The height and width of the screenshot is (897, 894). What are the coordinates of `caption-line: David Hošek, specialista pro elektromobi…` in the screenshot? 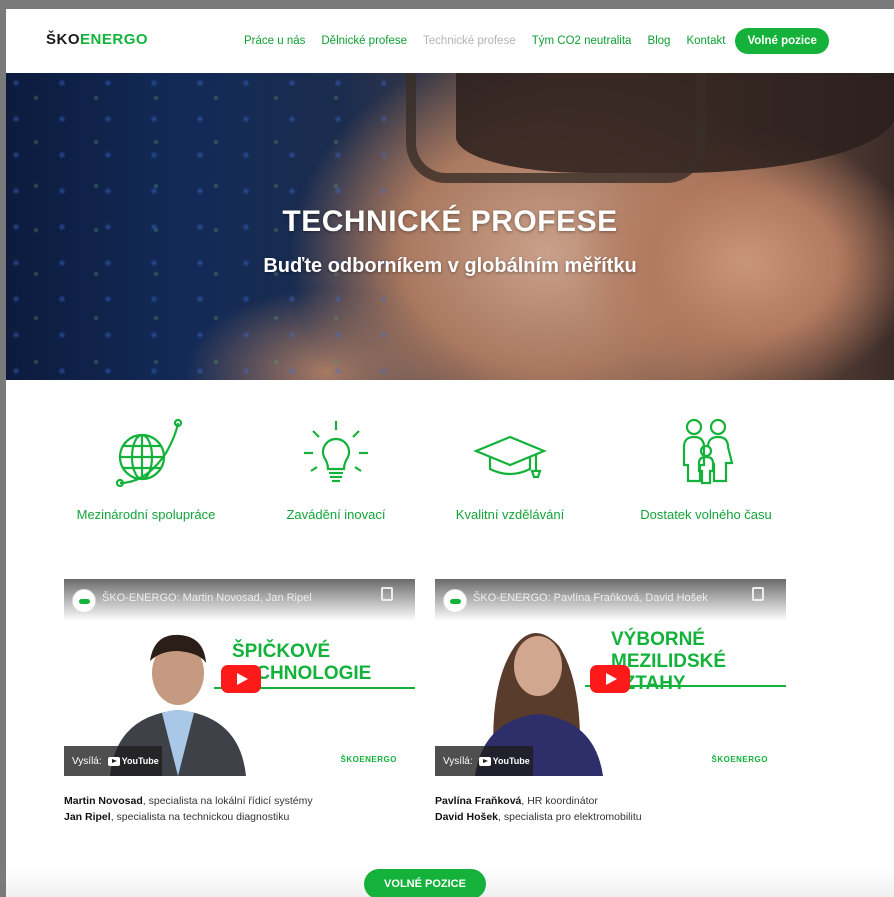 It's located at (538, 817).